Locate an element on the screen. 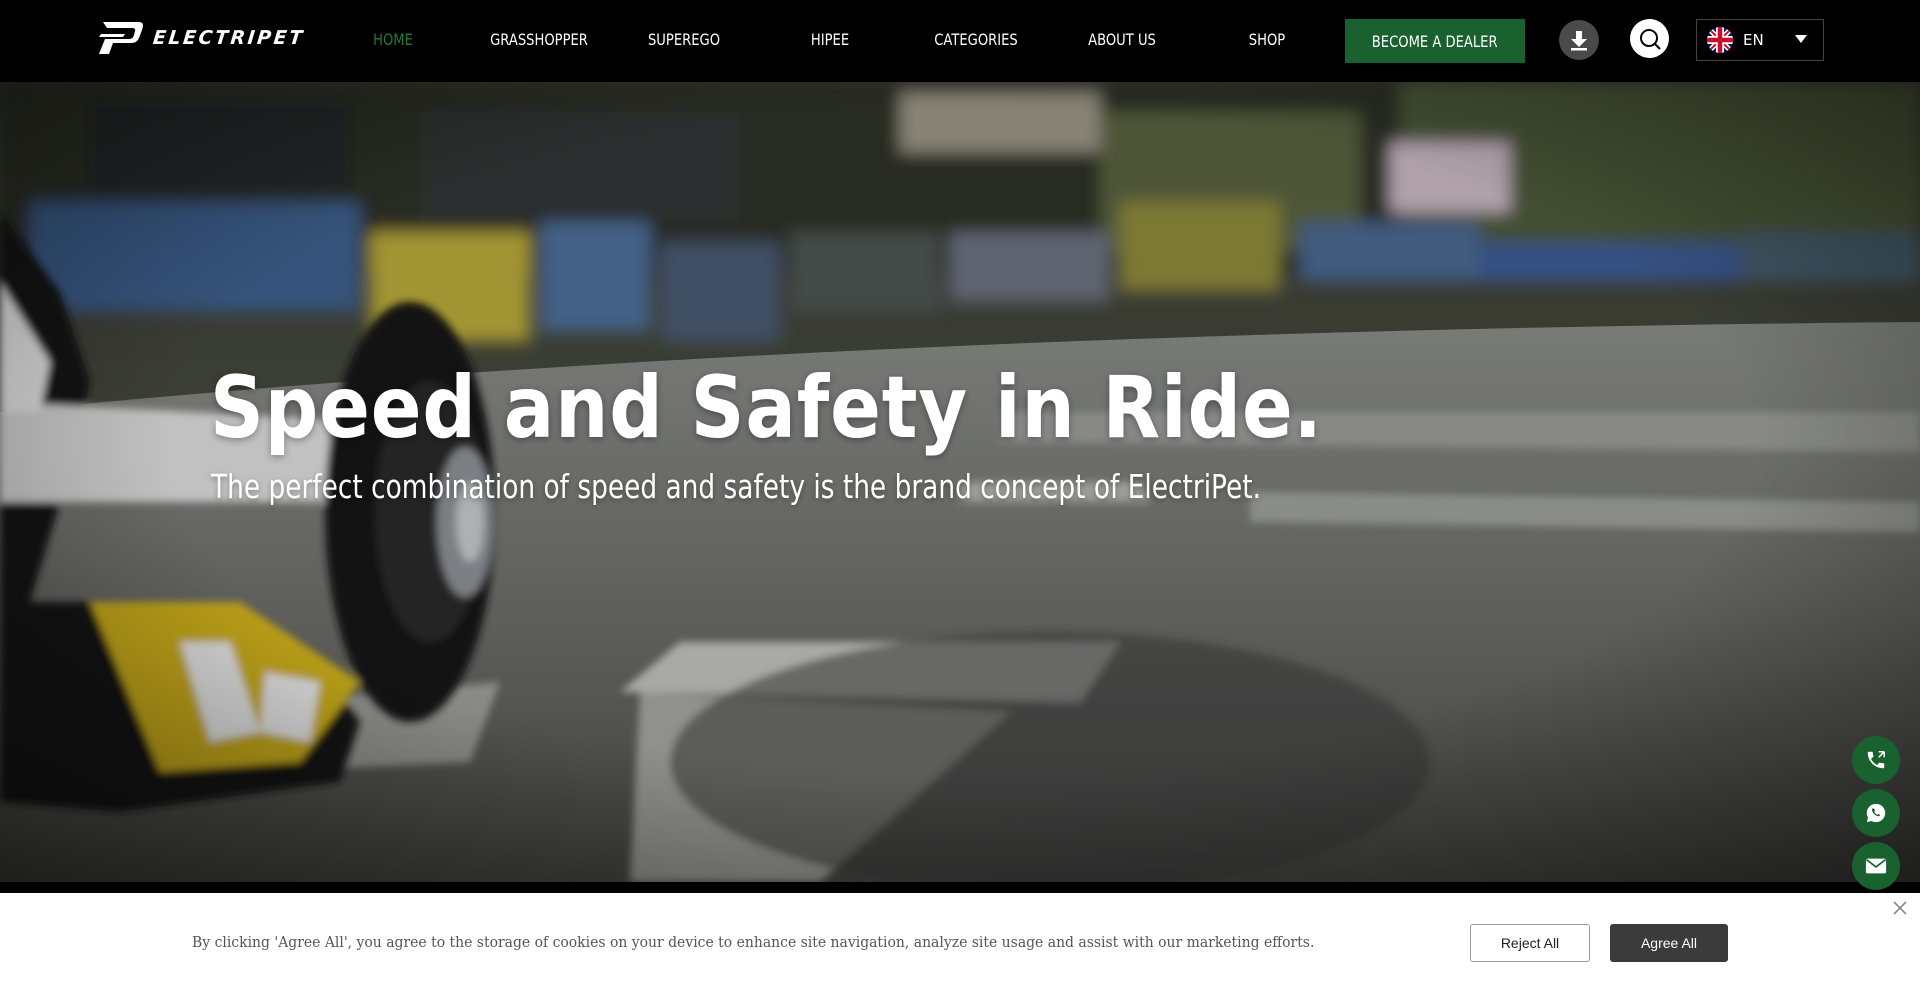  logo-wordmark: ELECTRIPET is located at coordinates (228, 38).